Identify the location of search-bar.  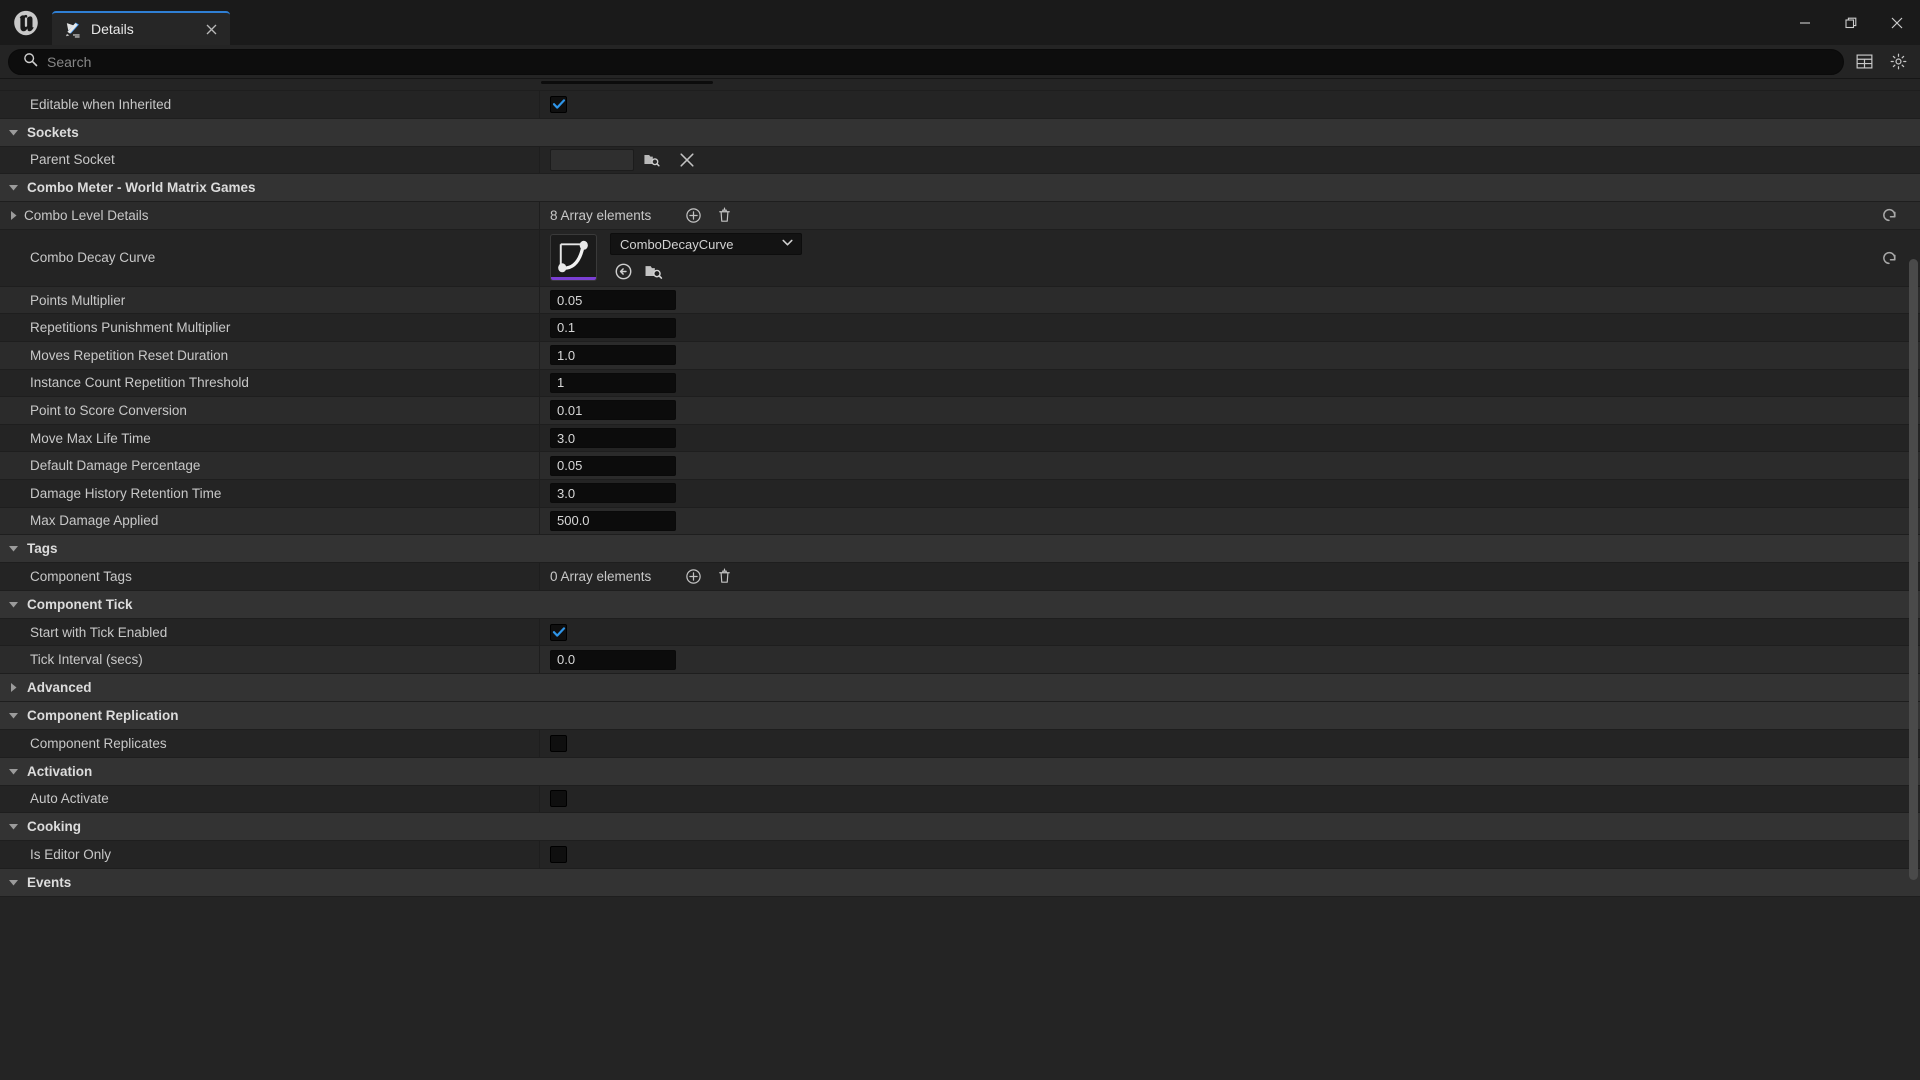
(960, 62).